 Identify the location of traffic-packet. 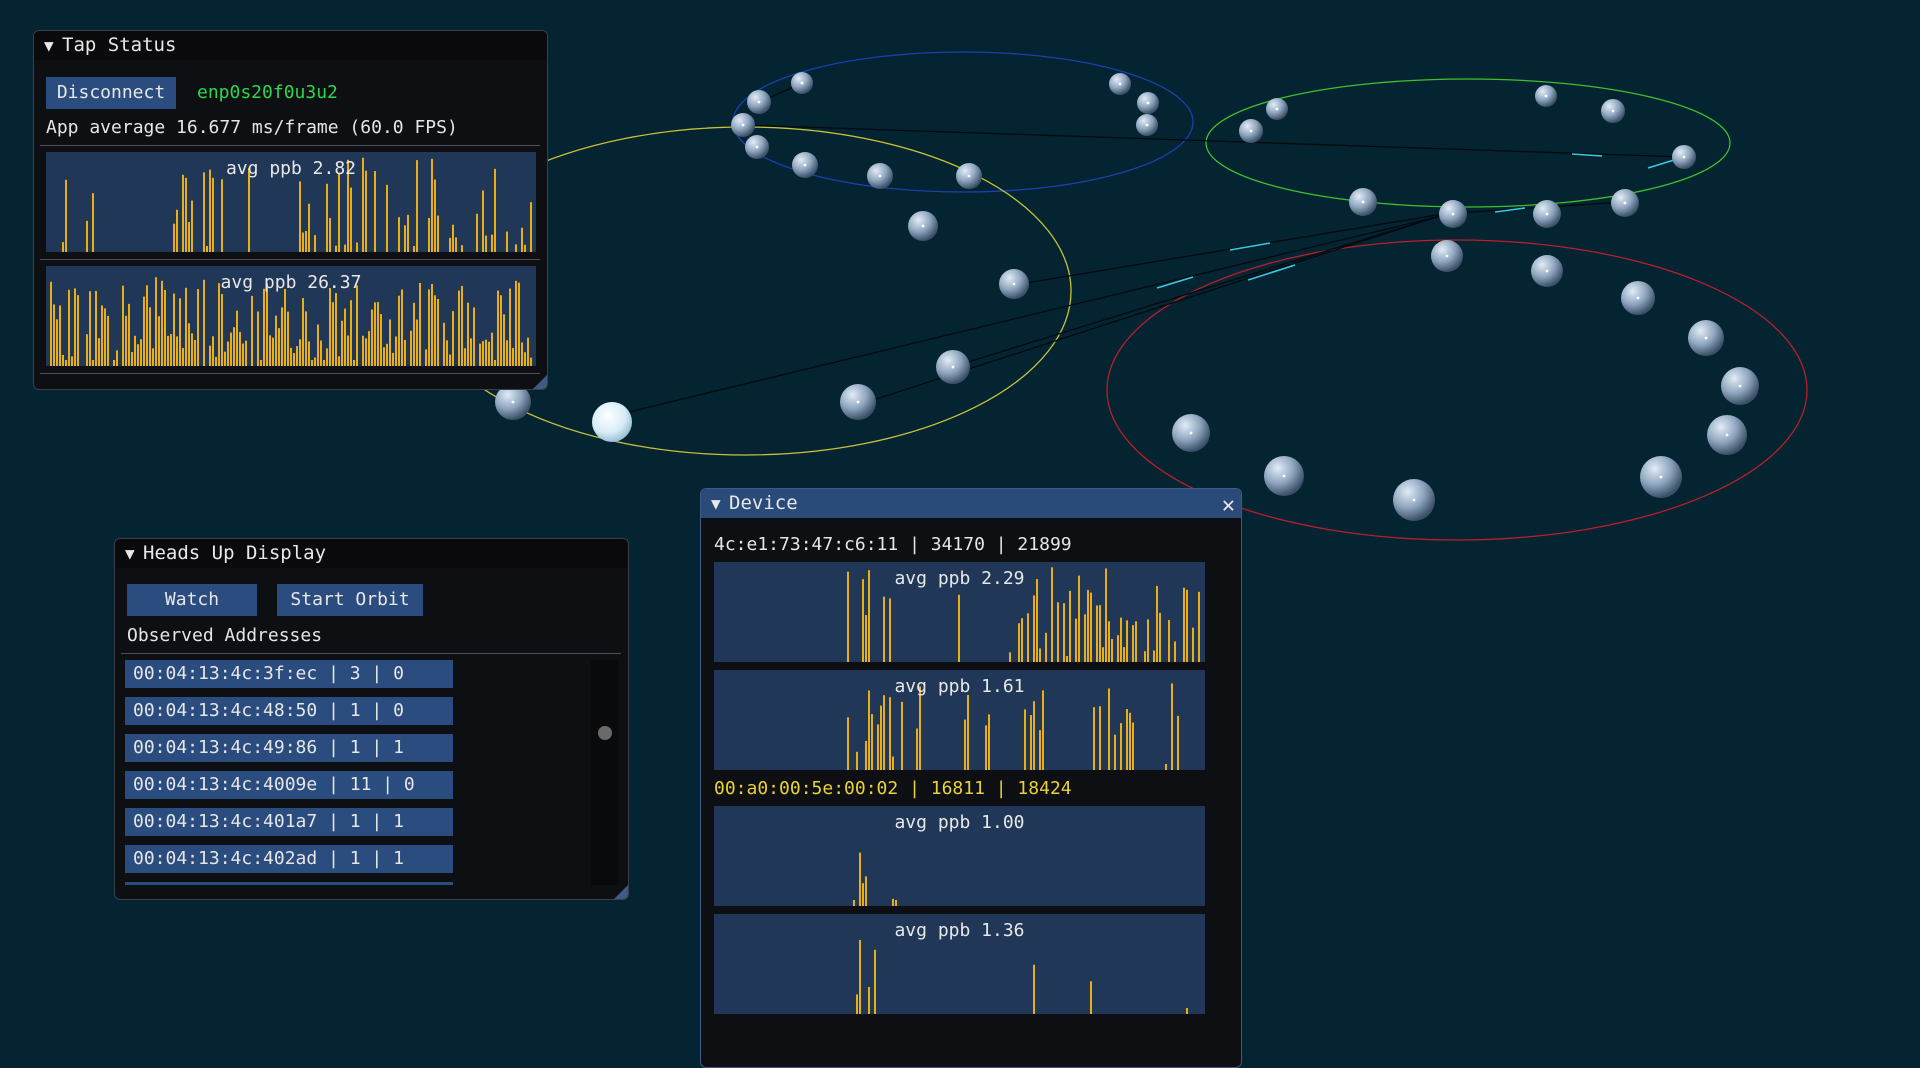
(1661, 164).